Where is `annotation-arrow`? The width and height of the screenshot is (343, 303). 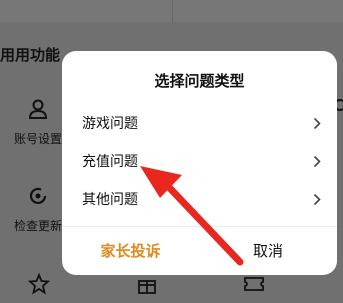 annotation-arrow is located at coordinates (192, 216).